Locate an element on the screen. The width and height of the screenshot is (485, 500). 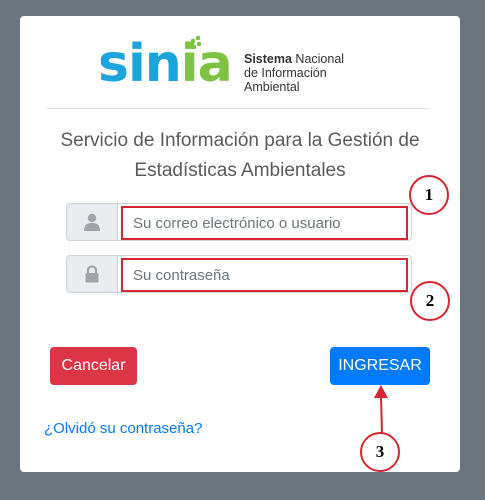
login-button: INGRESAR is located at coordinates (380, 366).